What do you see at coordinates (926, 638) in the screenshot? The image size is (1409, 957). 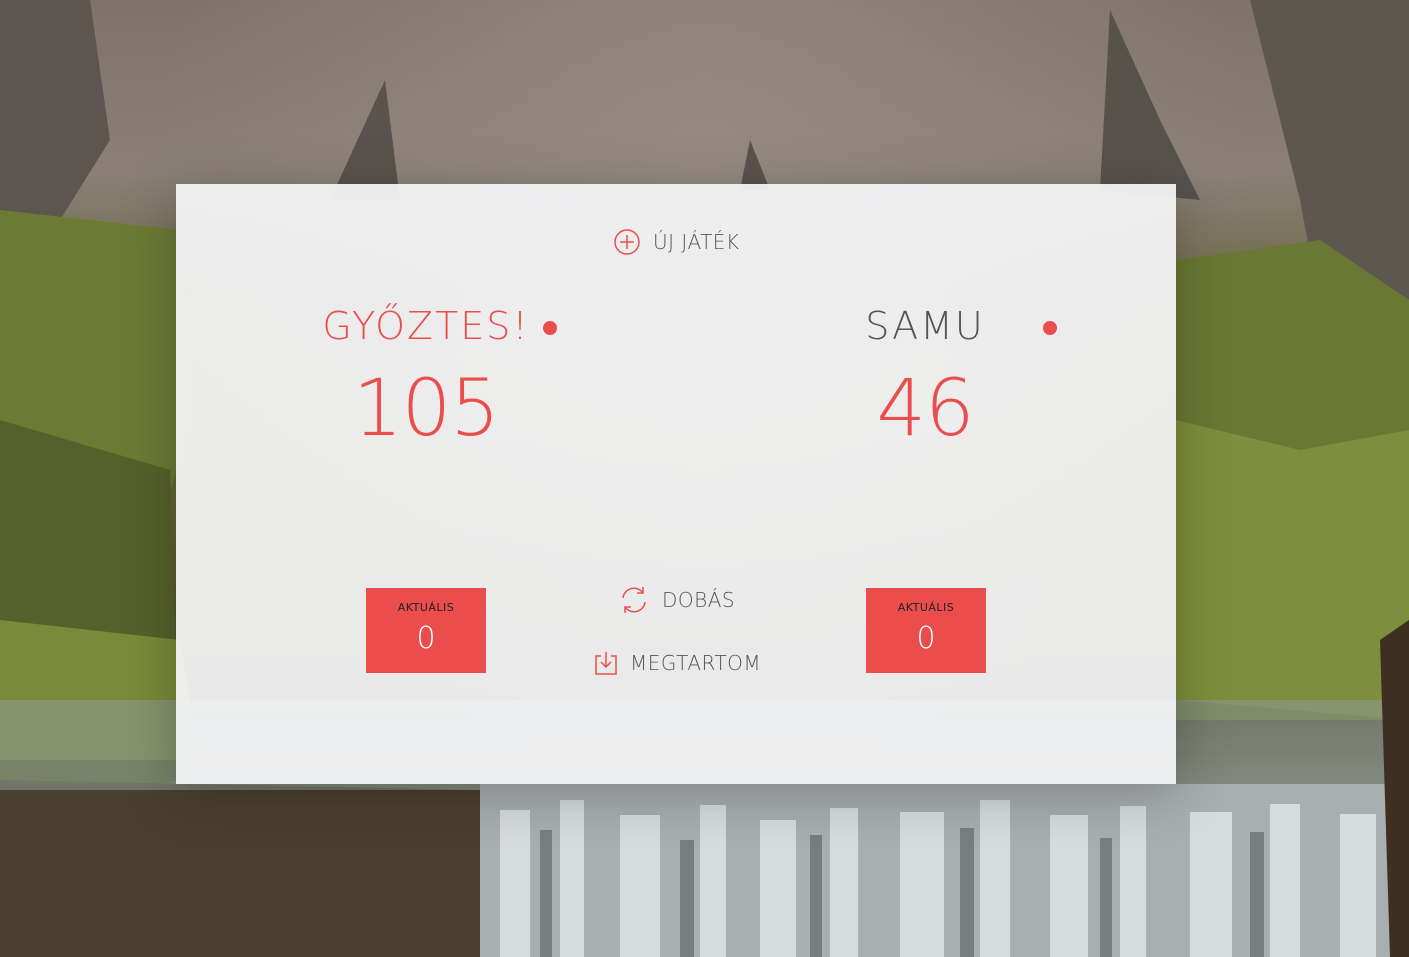 I see `player-2-current-value: 0` at bounding box center [926, 638].